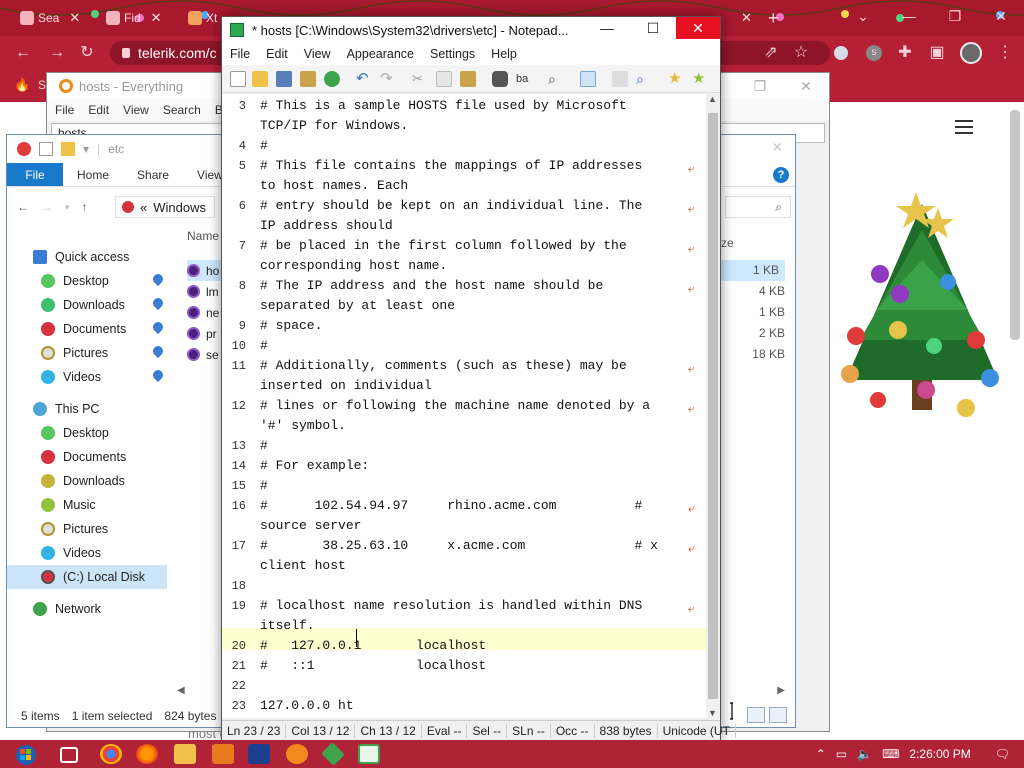 The width and height of the screenshot is (1024, 768). I want to click on save-icon, so click(284, 79).